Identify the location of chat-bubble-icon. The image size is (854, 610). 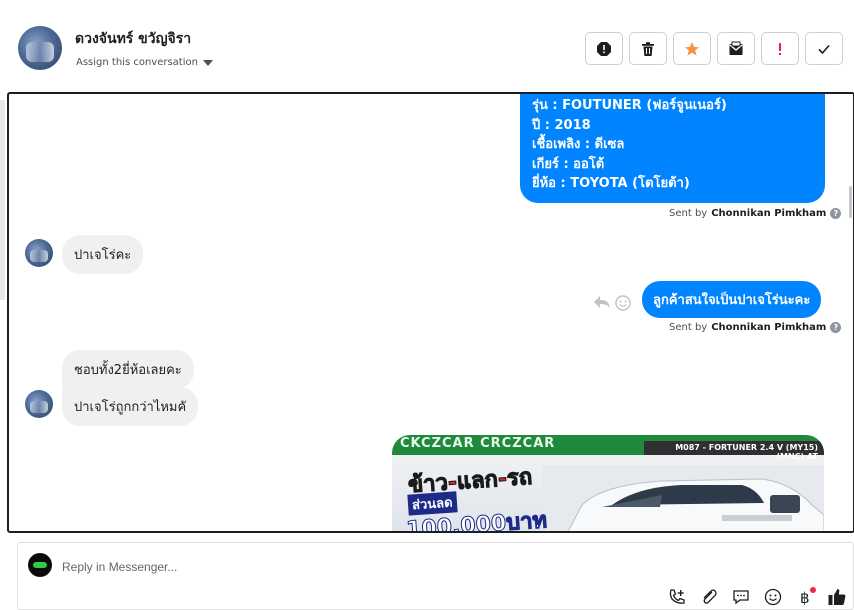
(741, 597).